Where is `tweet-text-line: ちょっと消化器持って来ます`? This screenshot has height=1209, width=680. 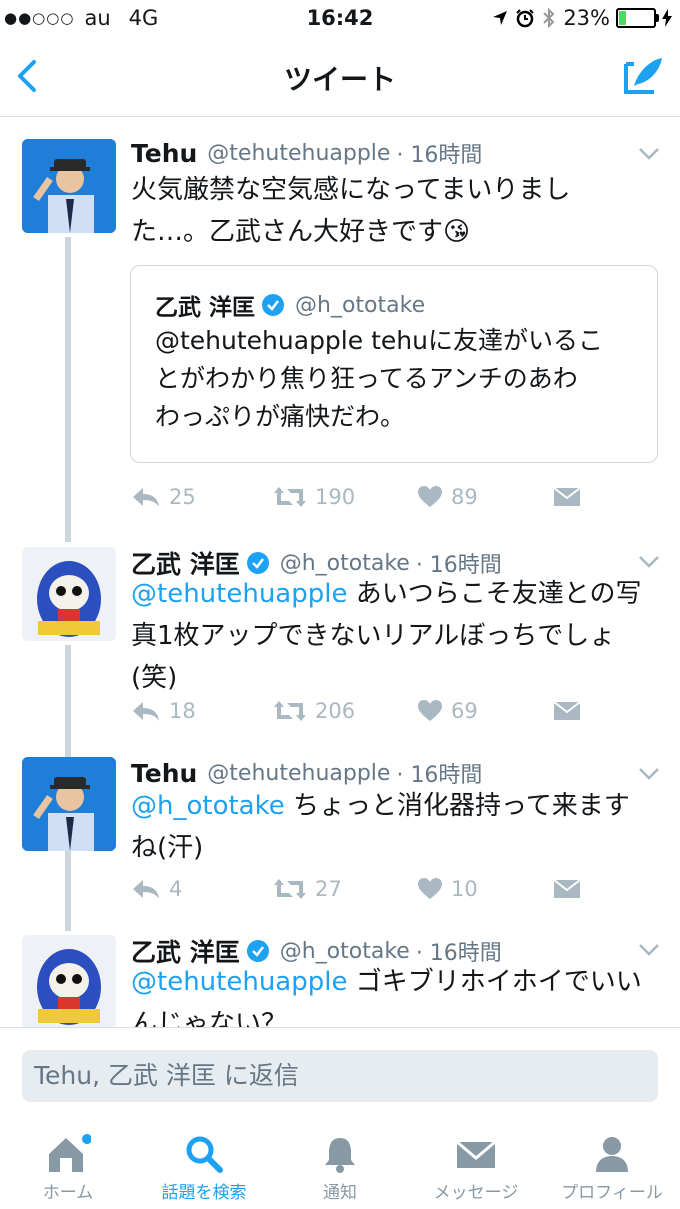 tweet-text-line: ちょっと消化器持って来ます is located at coordinates (461, 806).